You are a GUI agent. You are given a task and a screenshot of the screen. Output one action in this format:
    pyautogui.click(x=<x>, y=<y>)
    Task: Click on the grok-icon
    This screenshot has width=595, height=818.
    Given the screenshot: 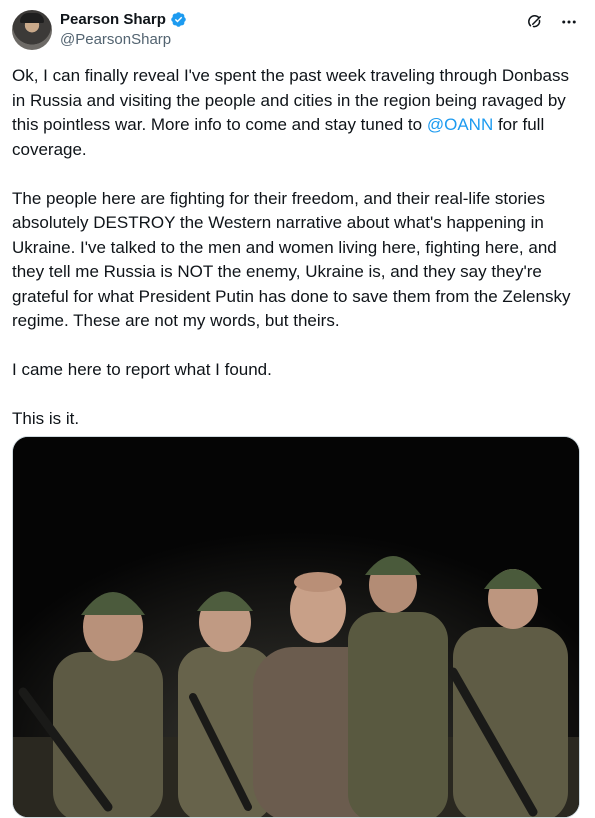 What is the action you would take?
    pyautogui.click(x=535, y=22)
    